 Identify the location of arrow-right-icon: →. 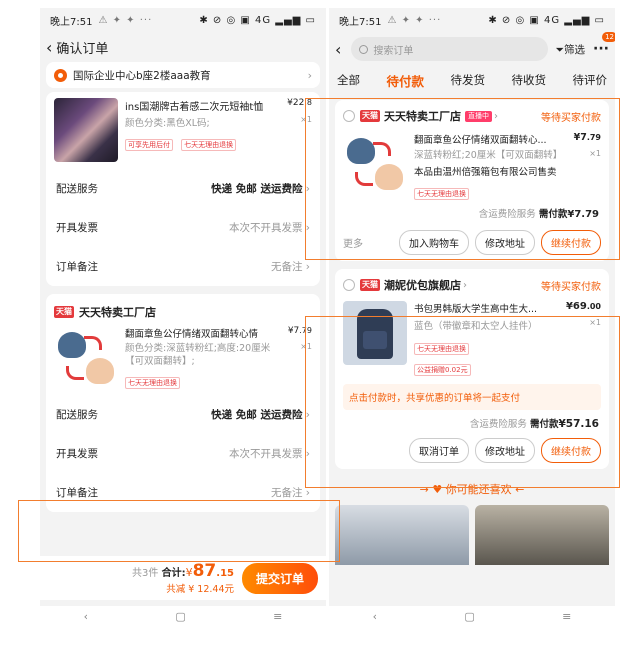
(426, 489).